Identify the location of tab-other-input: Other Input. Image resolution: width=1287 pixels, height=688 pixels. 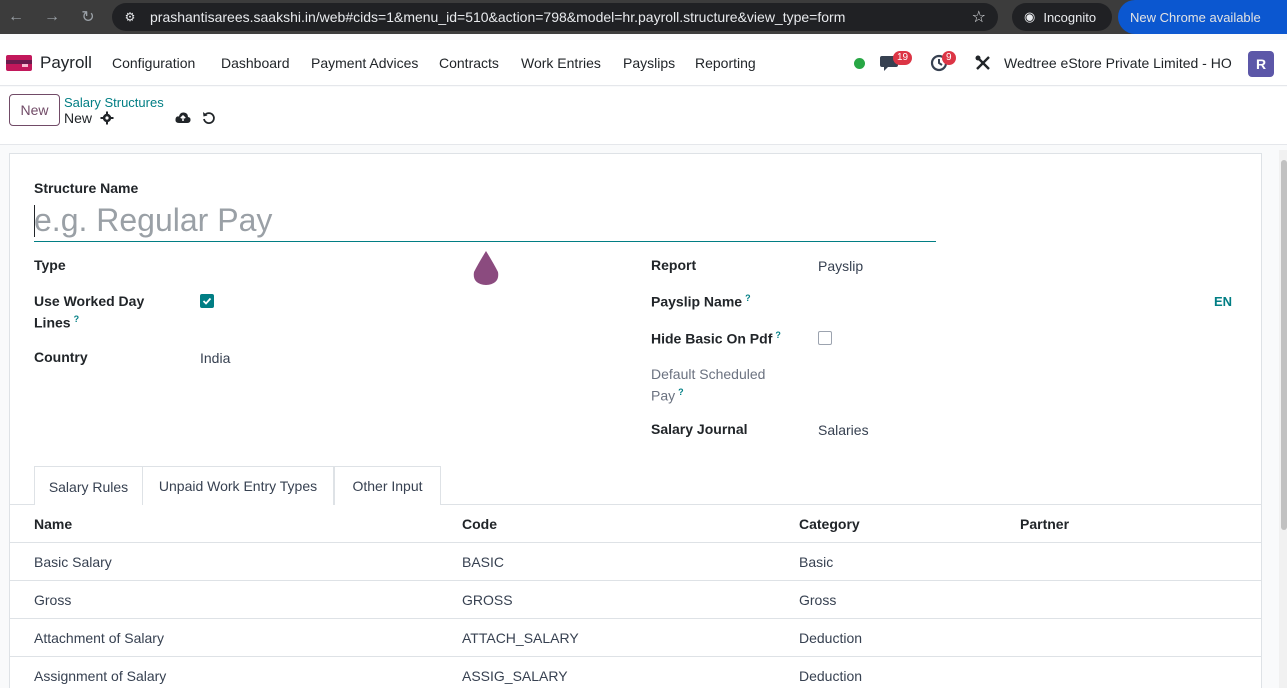
(387, 485).